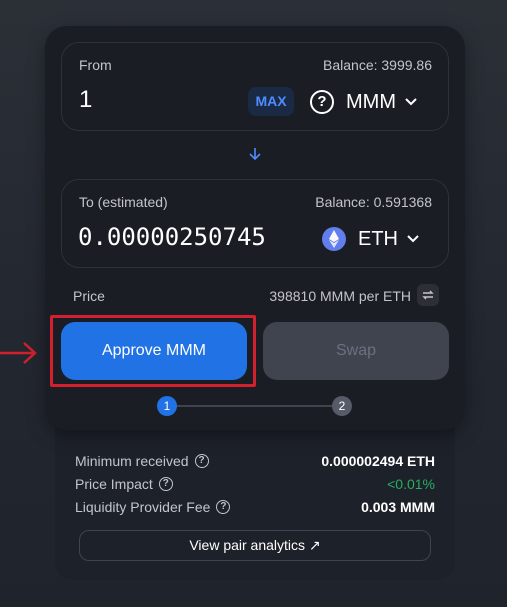 The height and width of the screenshot is (607, 507). Describe the element at coordinates (378, 238) in the screenshot. I see `to-token-symbol: ETH` at that location.